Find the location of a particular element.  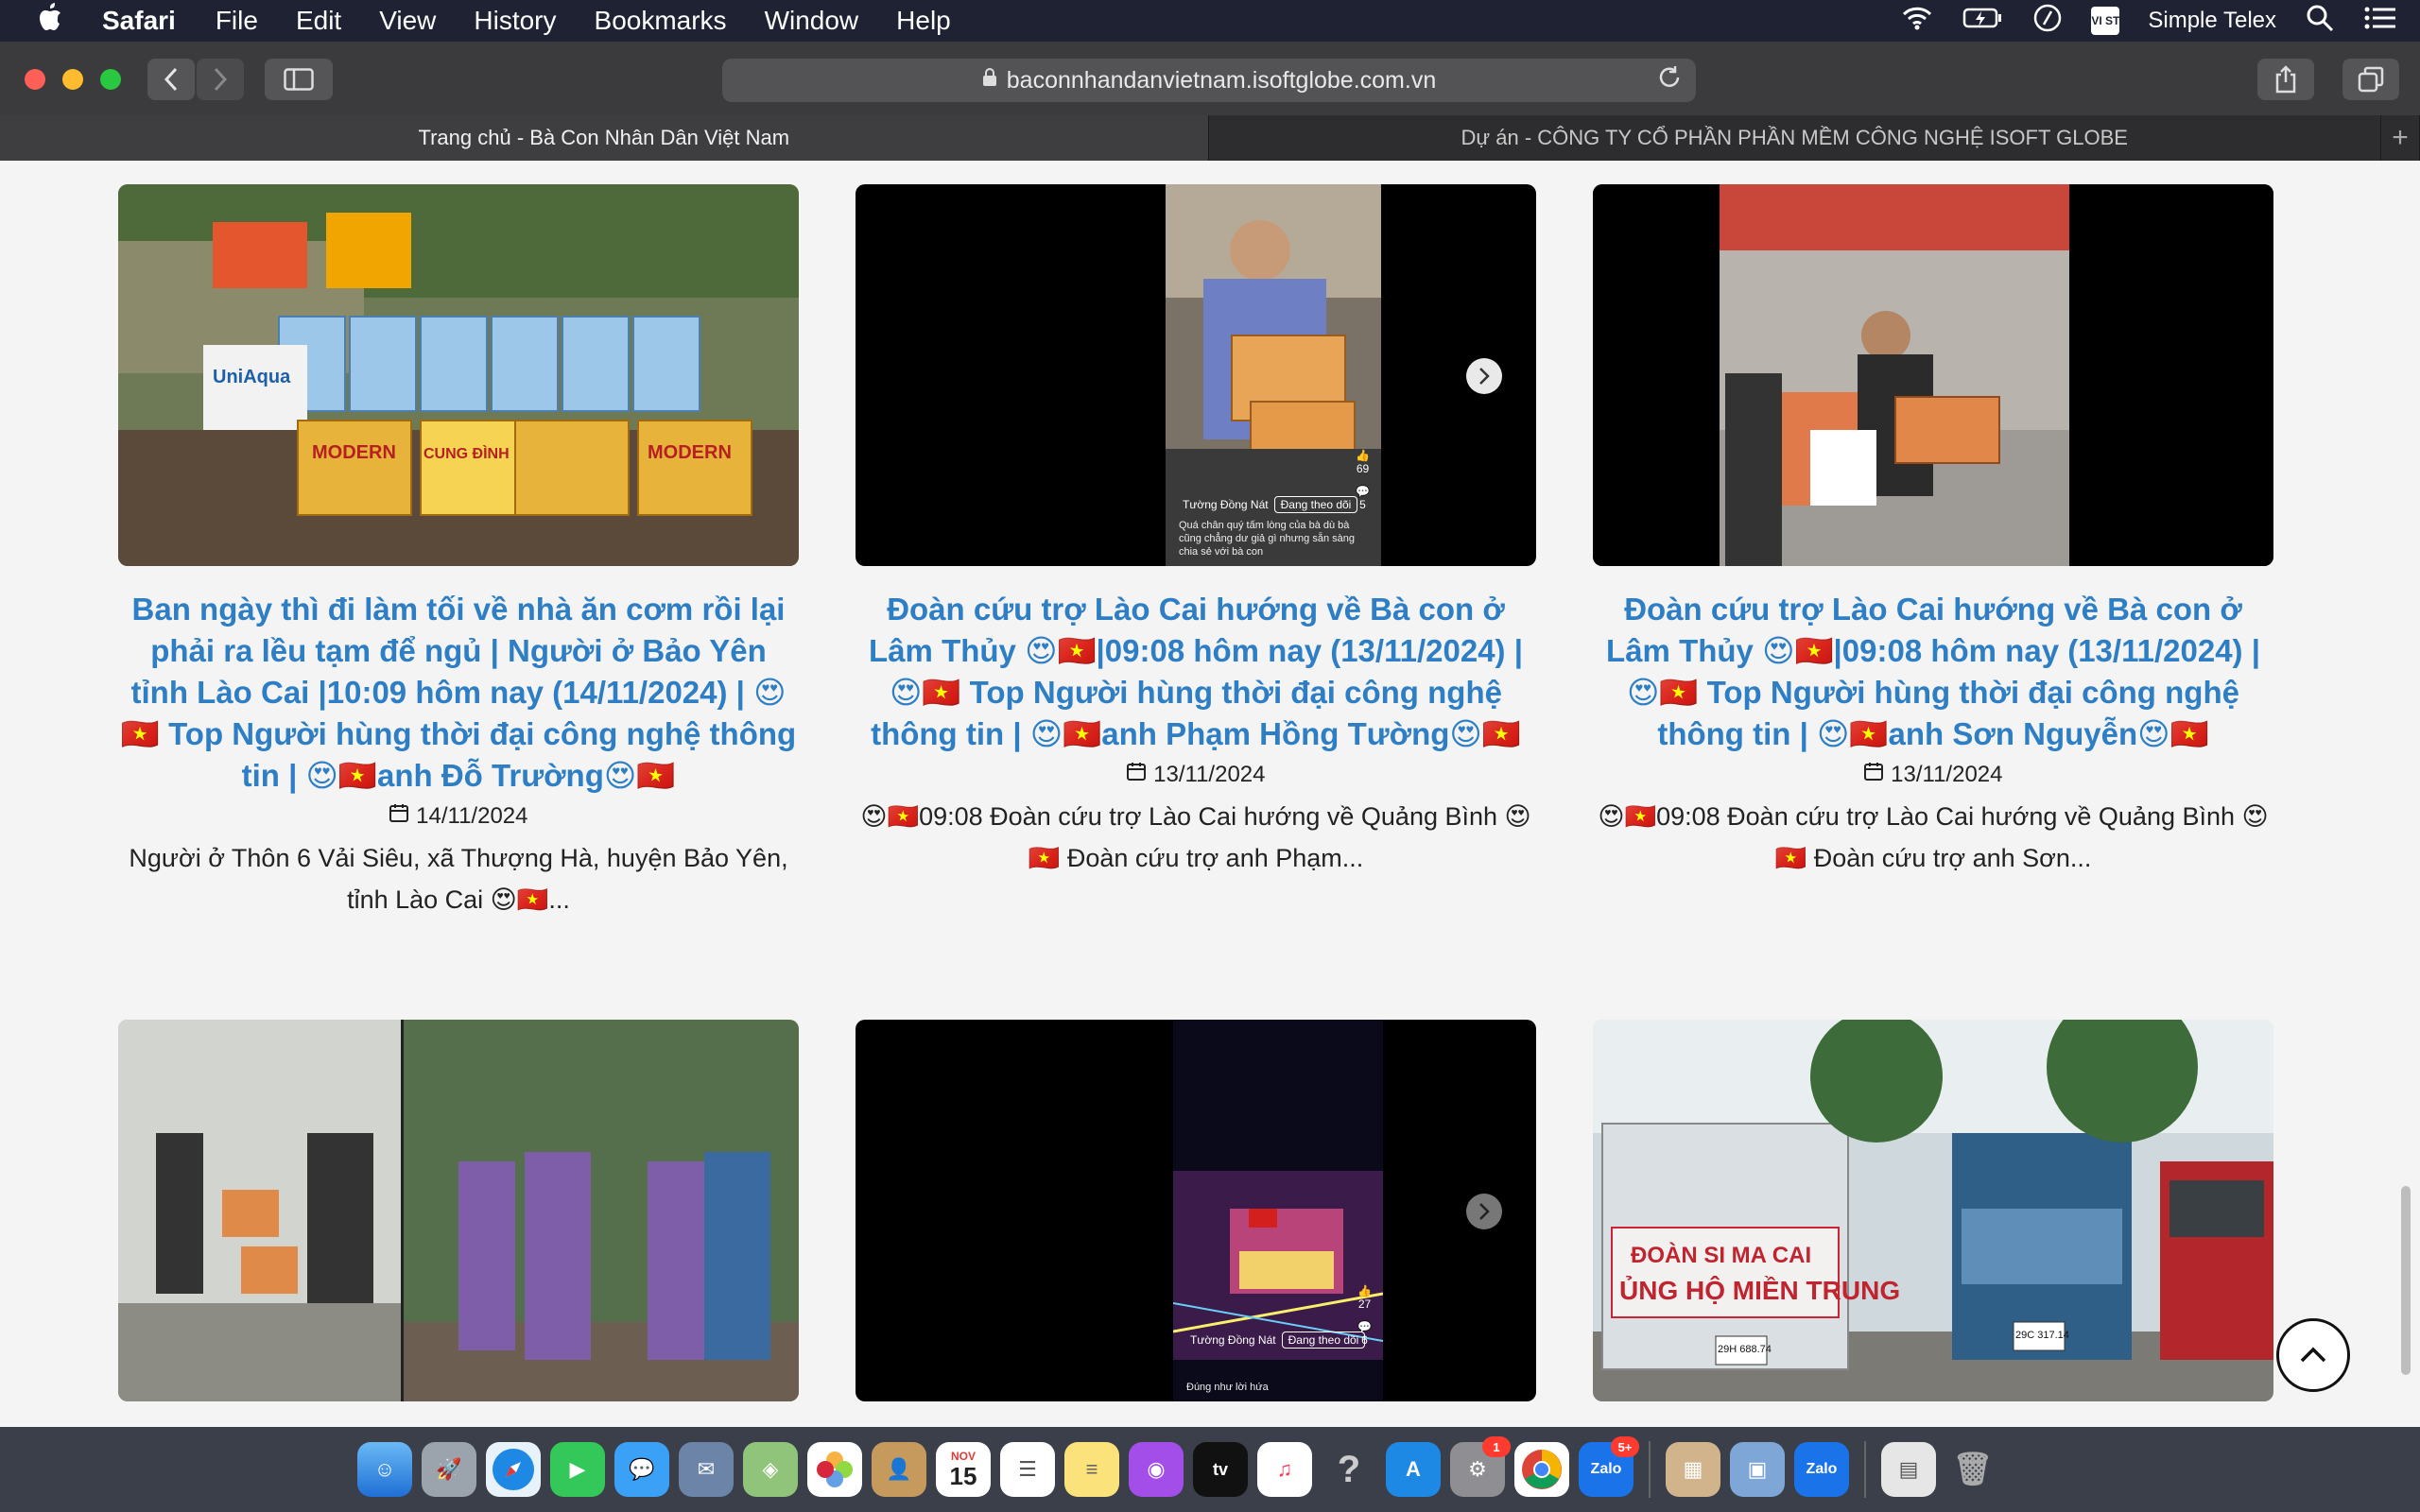

sidebar-toggle-button is located at coordinates (299, 79).